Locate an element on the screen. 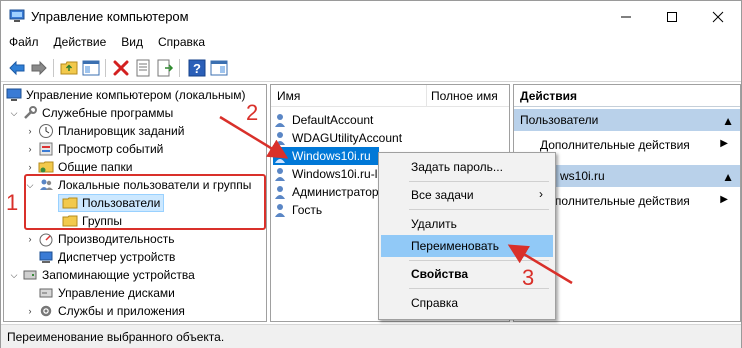 This screenshot has width=742, height=348. tree-scheduler: › Планировщик заданий is located at coordinates (104, 131).